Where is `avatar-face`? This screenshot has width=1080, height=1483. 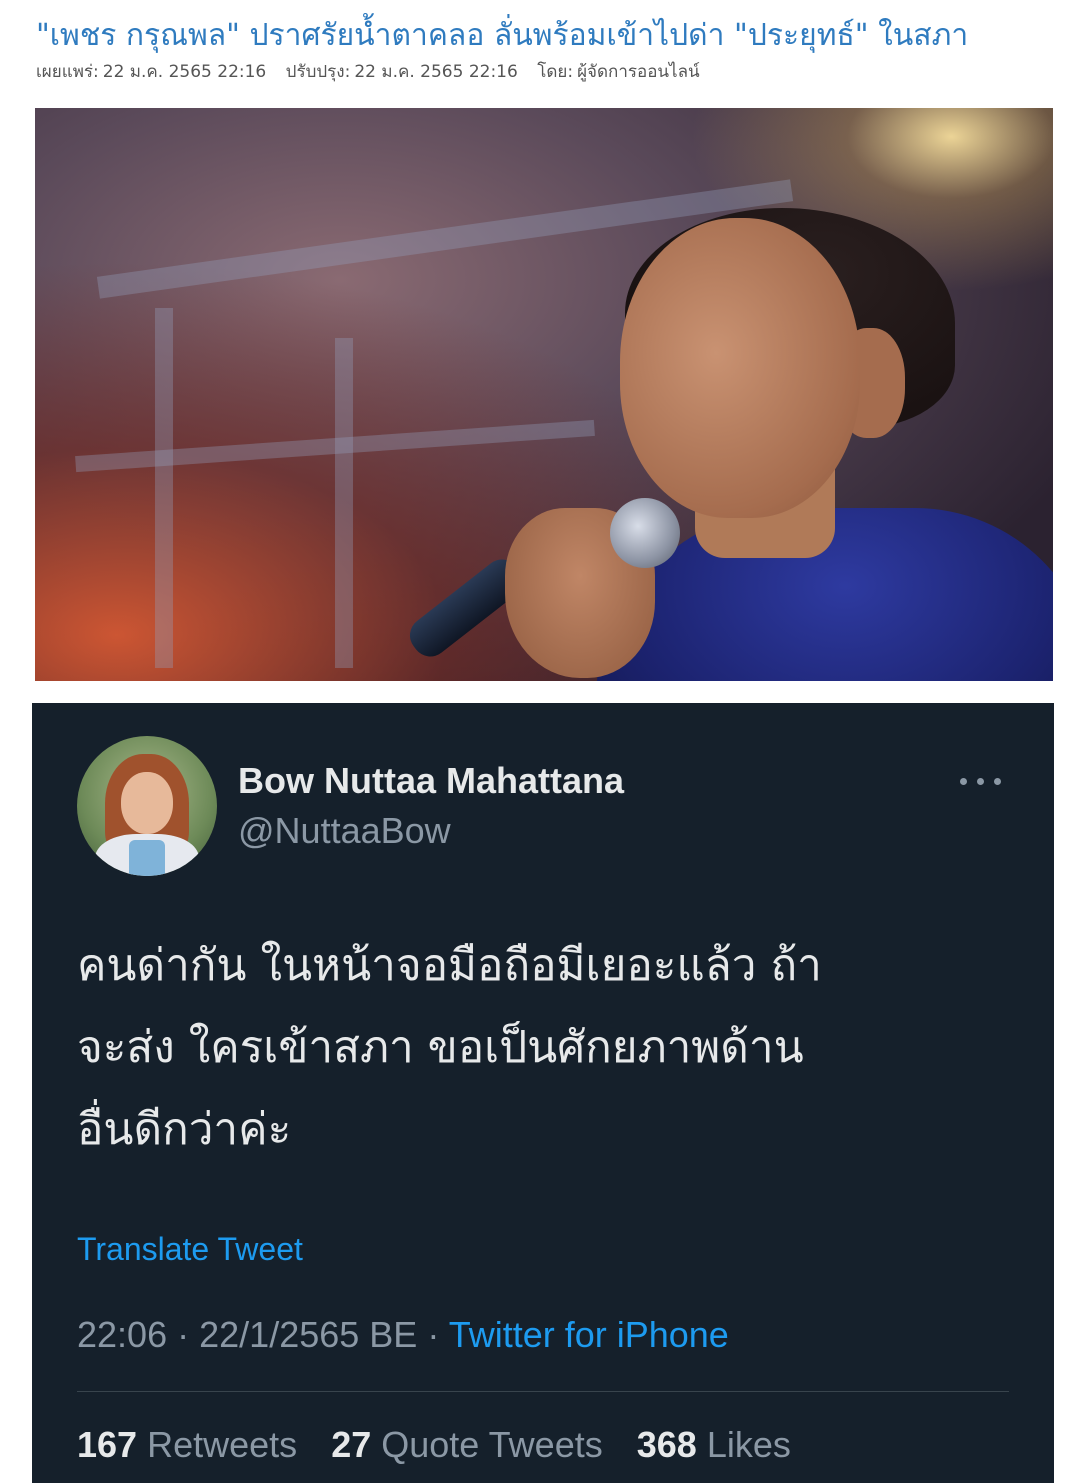
avatar-face is located at coordinates (147, 803).